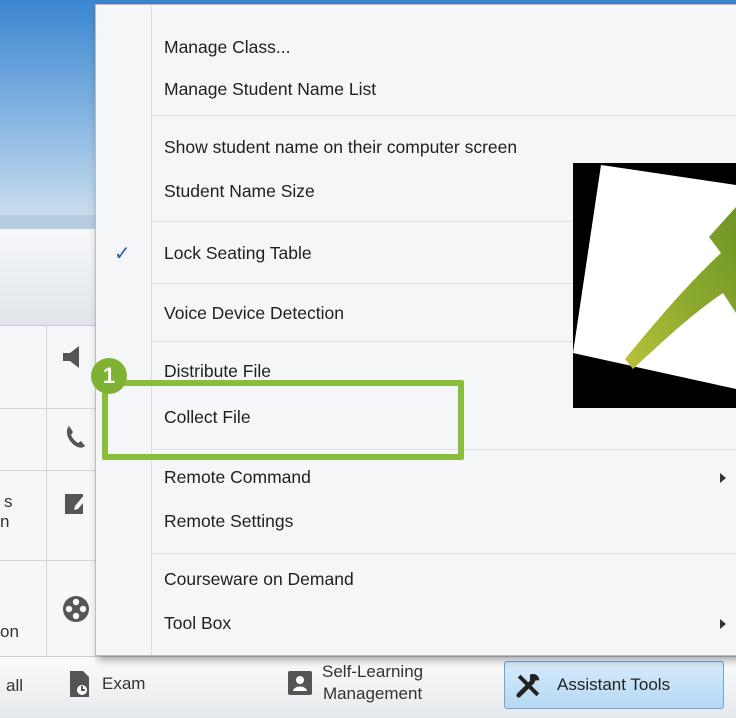  What do you see at coordinates (76, 609) in the screenshot?
I see `film-reel-icon` at bounding box center [76, 609].